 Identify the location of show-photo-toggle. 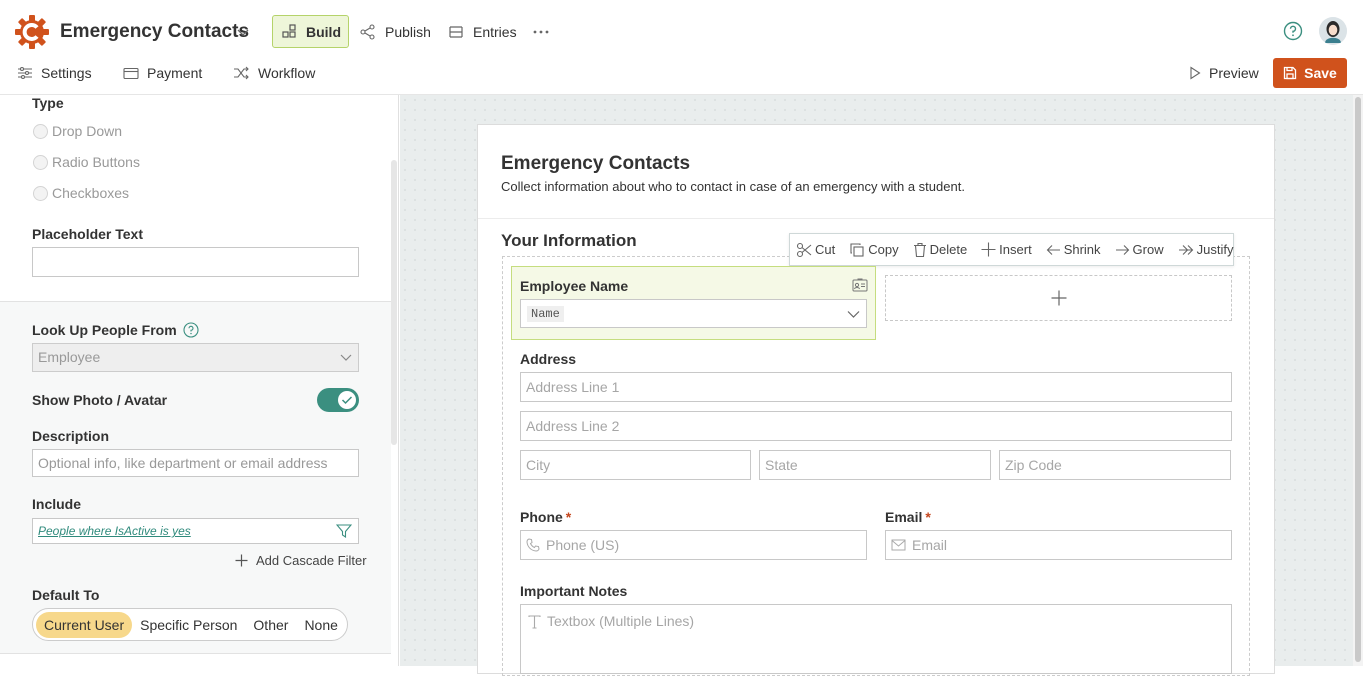
(338, 400).